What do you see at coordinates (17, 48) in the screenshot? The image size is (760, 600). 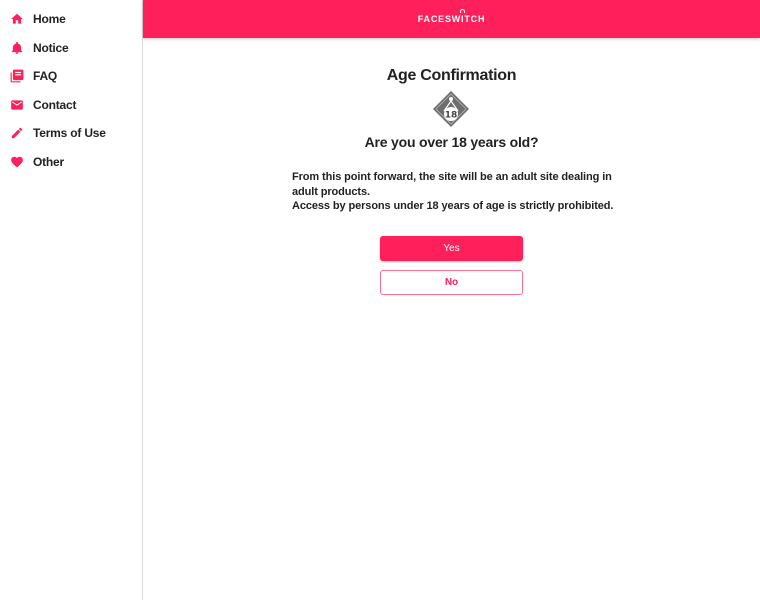 I see `bell-icon` at bounding box center [17, 48].